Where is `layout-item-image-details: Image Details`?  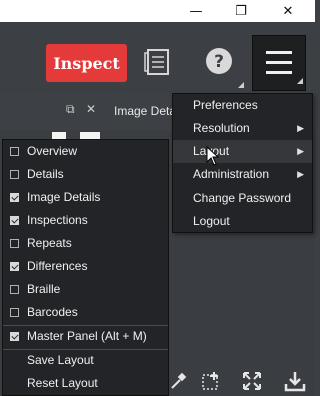 layout-item-image-details: Image Details is located at coordinates (85, 197).